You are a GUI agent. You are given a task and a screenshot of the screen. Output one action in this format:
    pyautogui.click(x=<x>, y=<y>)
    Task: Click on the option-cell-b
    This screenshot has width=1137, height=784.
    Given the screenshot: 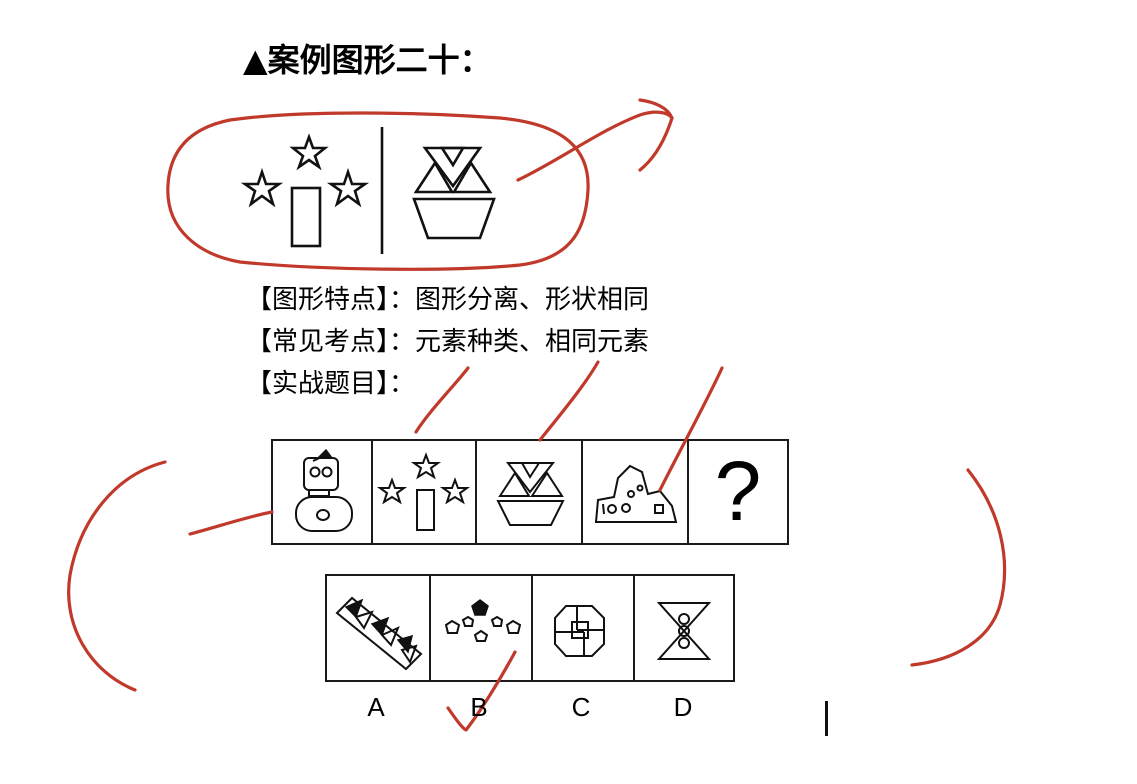 What is the action you would take?
    pyautogui.click(x=481, y=628)
    